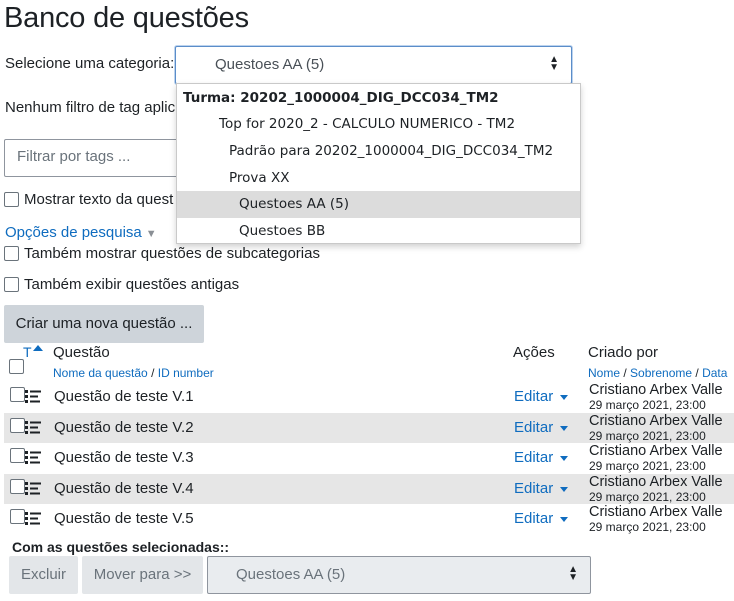  I want to click on move-to-button: Mover para >>, so click(142, 575).